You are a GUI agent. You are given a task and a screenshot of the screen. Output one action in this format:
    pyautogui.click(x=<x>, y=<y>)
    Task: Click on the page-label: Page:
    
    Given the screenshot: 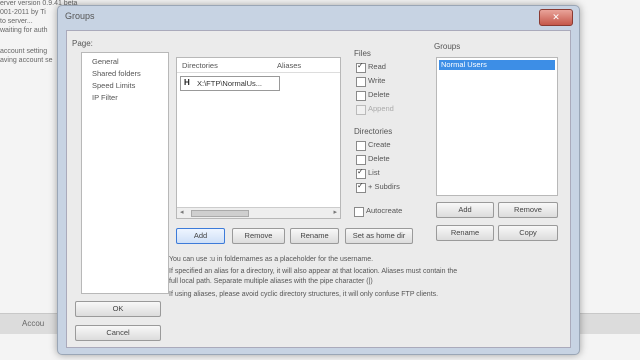 What is the action you would take?
    pyautogui.click(x=82, y=43)
    